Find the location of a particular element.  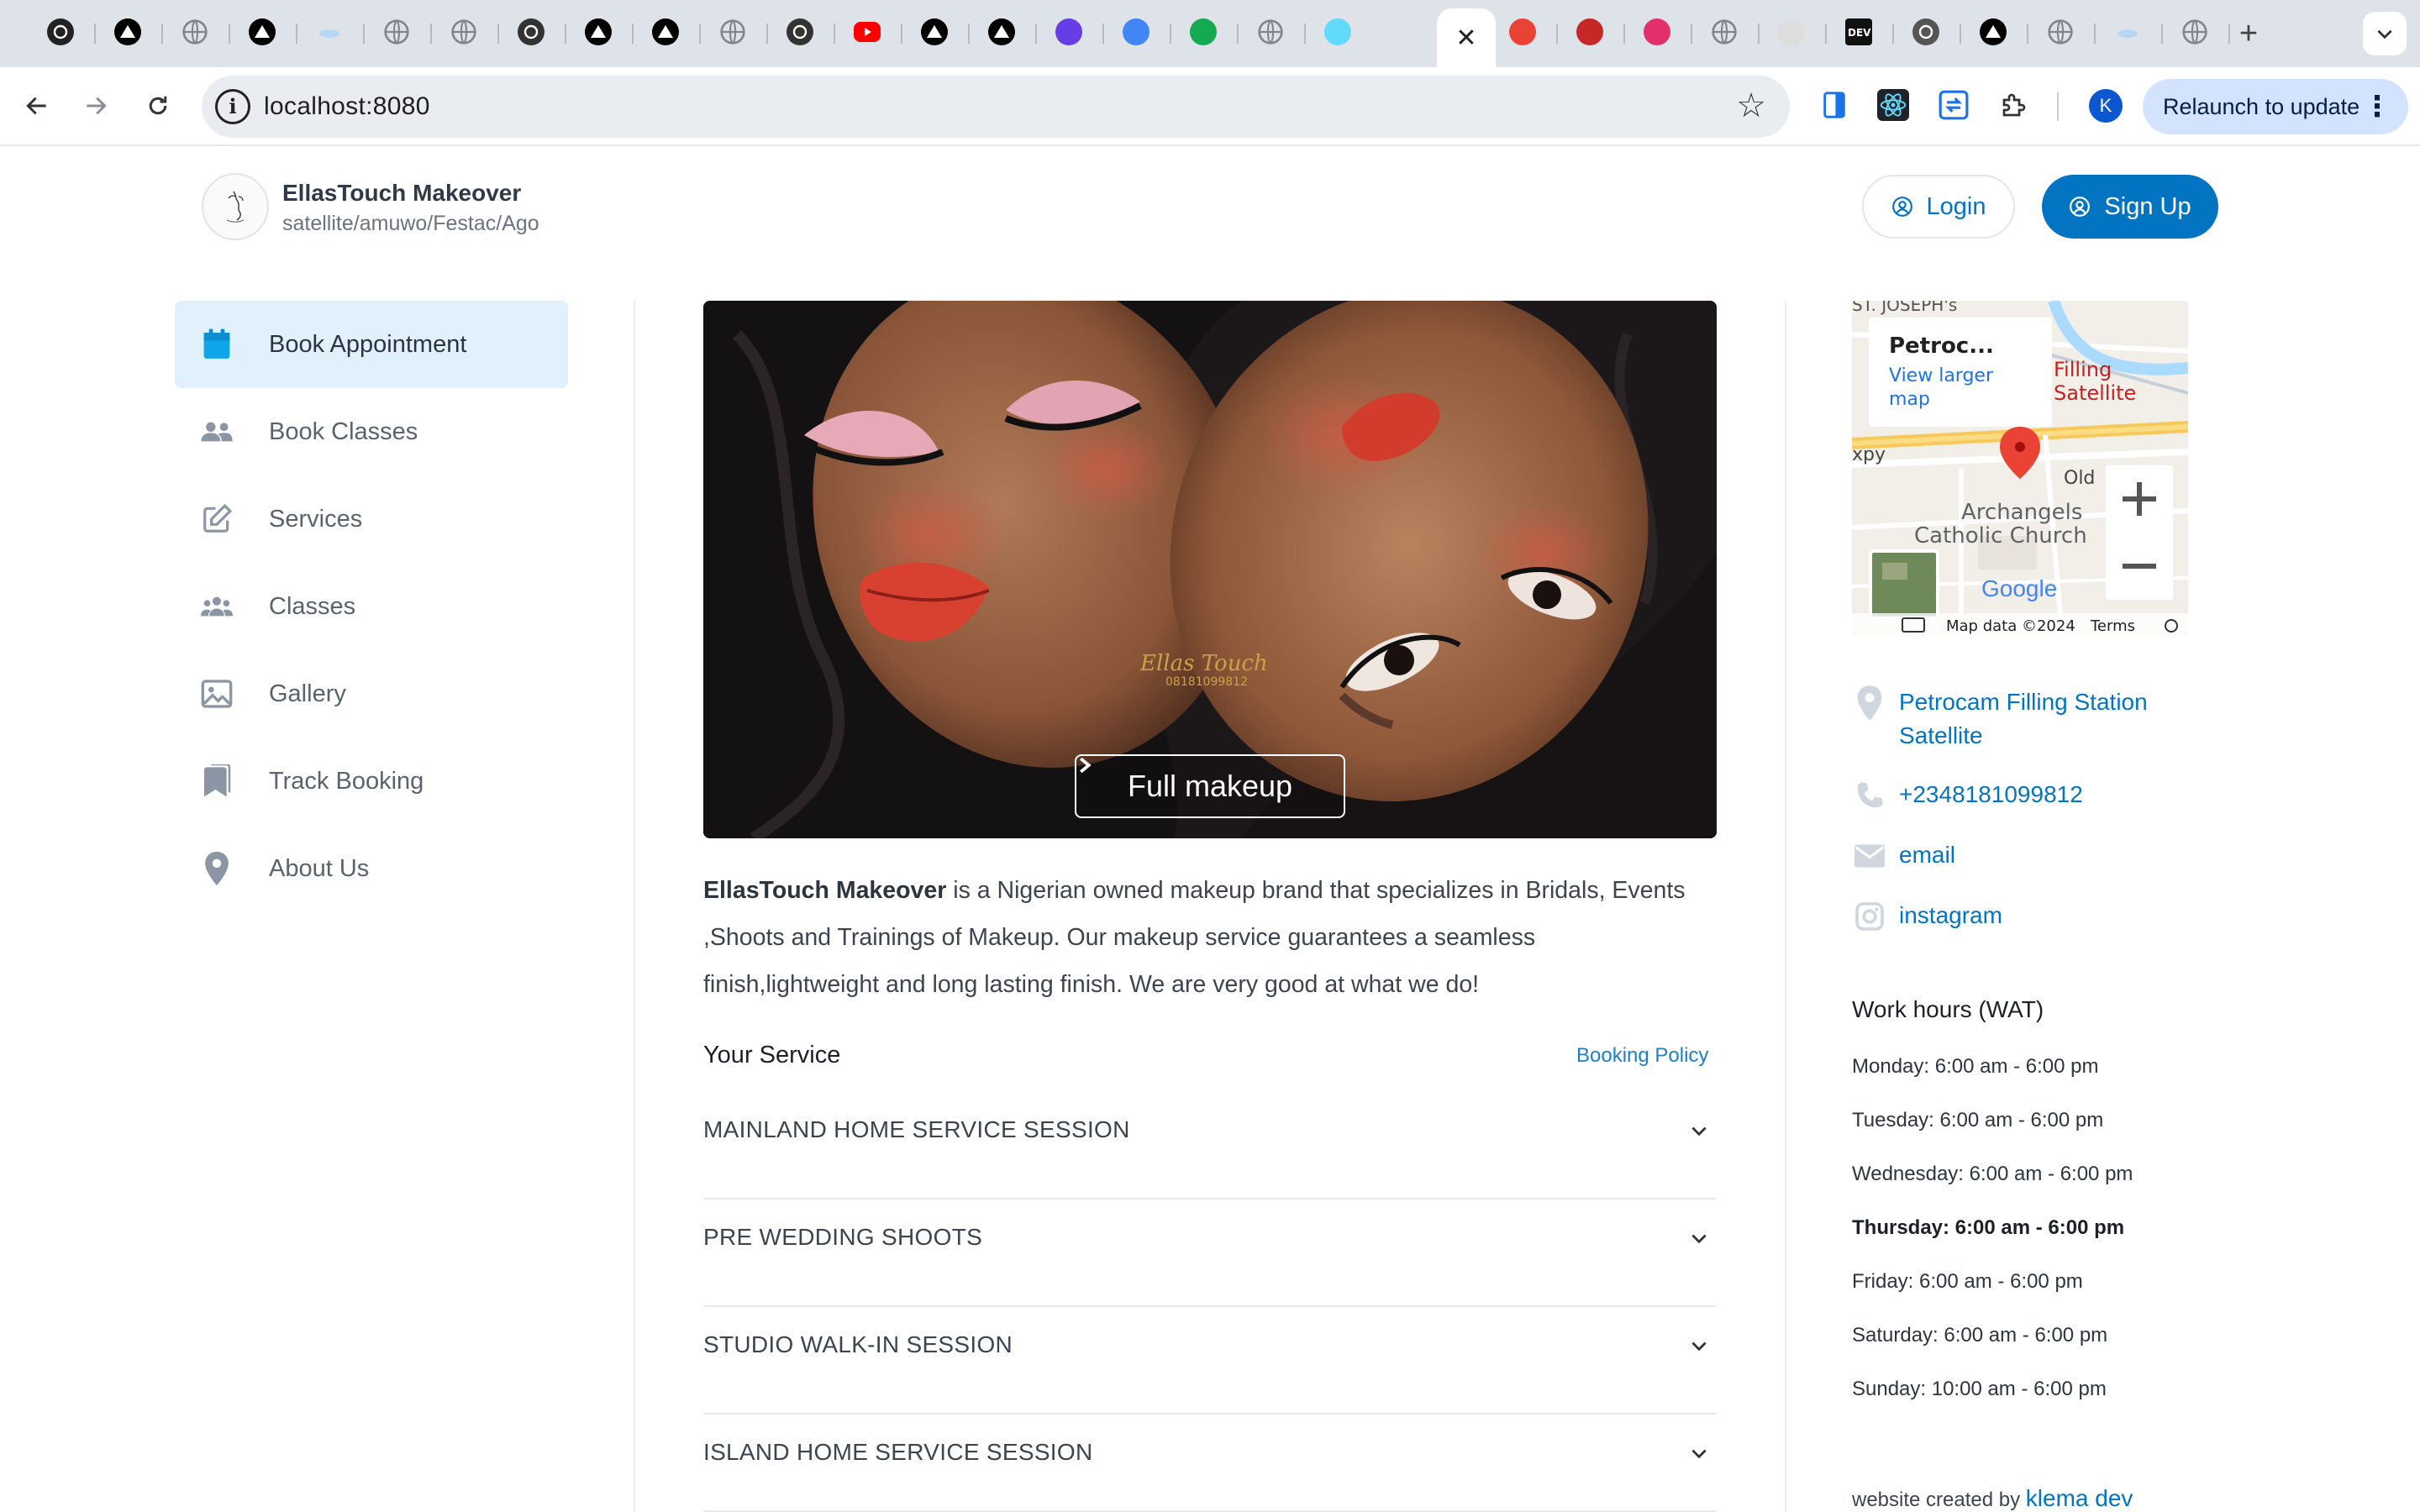

url-text: localhost:8080 is located at coordinates (347, 106).